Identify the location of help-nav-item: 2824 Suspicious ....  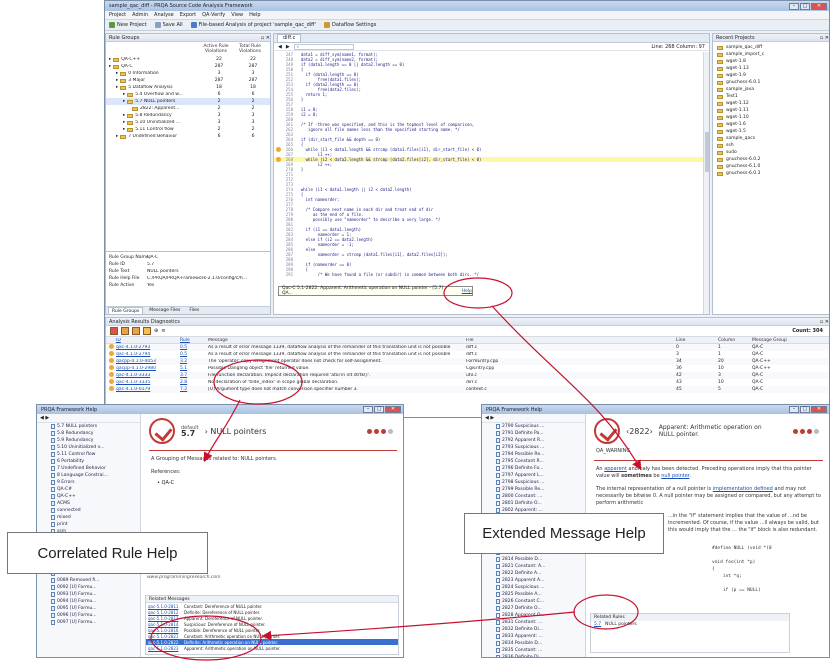
(533, 587).